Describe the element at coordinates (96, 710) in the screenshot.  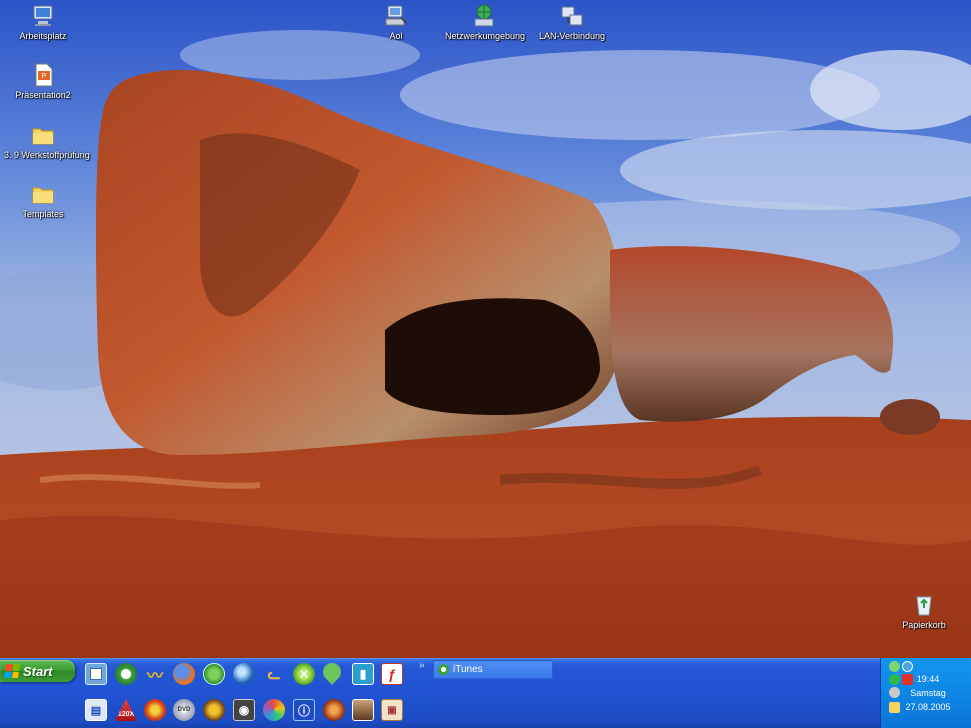
I see `media-player-icon: ▤` at that location.